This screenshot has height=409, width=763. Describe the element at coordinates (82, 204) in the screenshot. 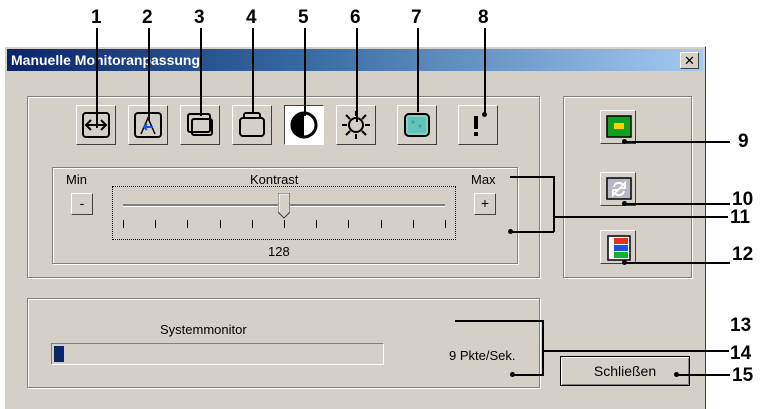

I see `decrease-button: -` at that location.